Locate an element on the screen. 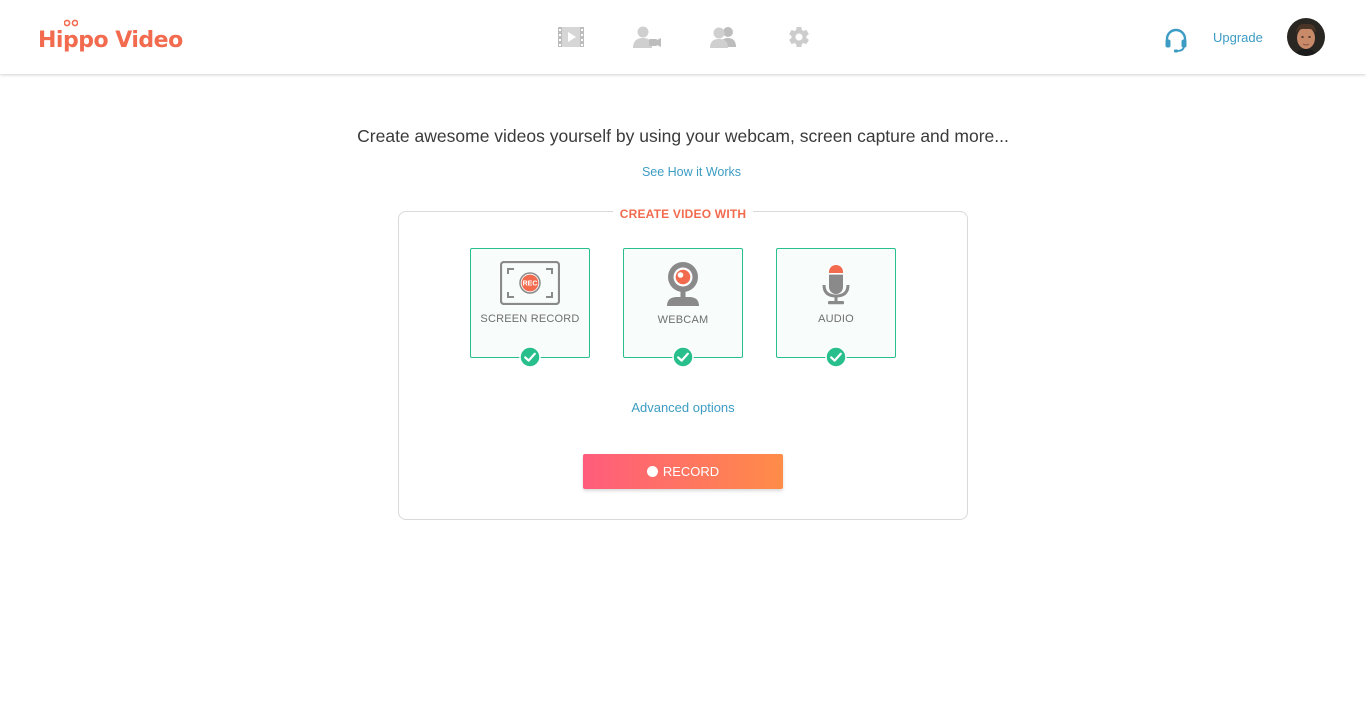 The width and height of the screenshot is (1366, 724). nav-team is located at coordinates (723, 37).